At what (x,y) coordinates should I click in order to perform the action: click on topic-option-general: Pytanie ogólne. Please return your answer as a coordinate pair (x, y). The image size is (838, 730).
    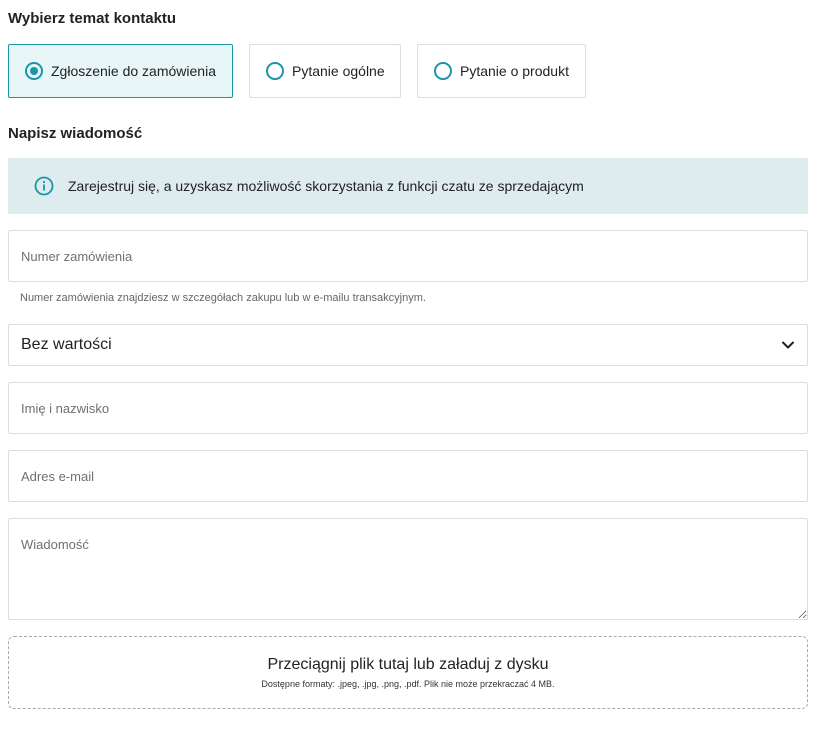
    Looking at the image, I should click on (325, 71).